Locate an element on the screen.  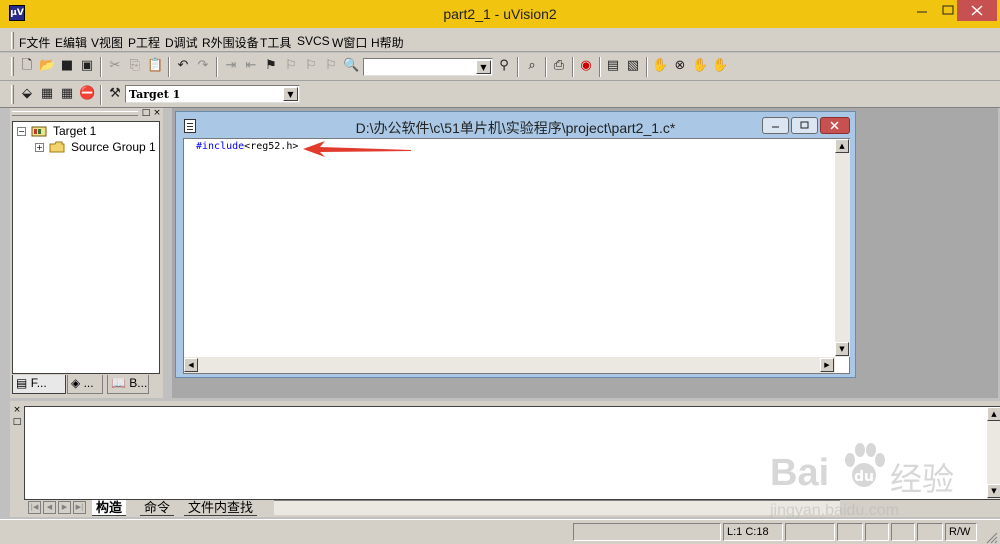
tree-collapse-icon: − is located at coordinates (21, 131).